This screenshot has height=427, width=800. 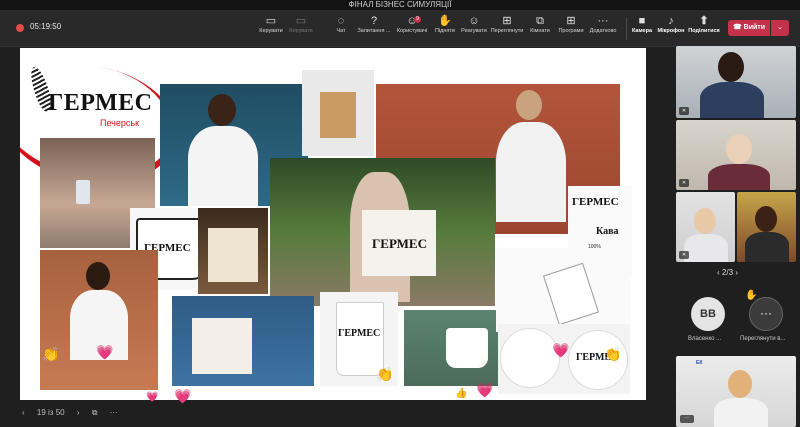 What do you see at coordinates (571, 21) in the screenshot?
I see `apps-icon: ⊞` at bounding box center [571, 21].